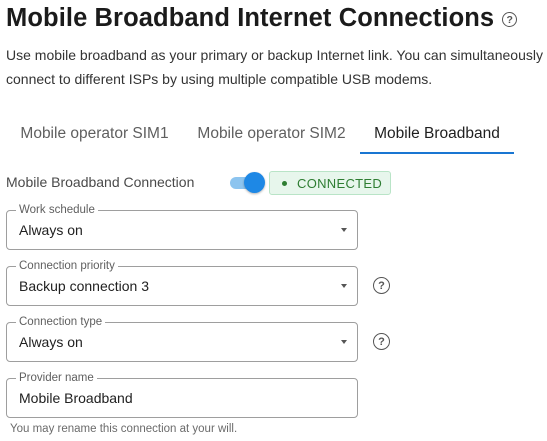  Describe the element at coordinates (250, 17) in the screenshot. I see `page-title: Mobile Broadband Internet Connections` at that location.